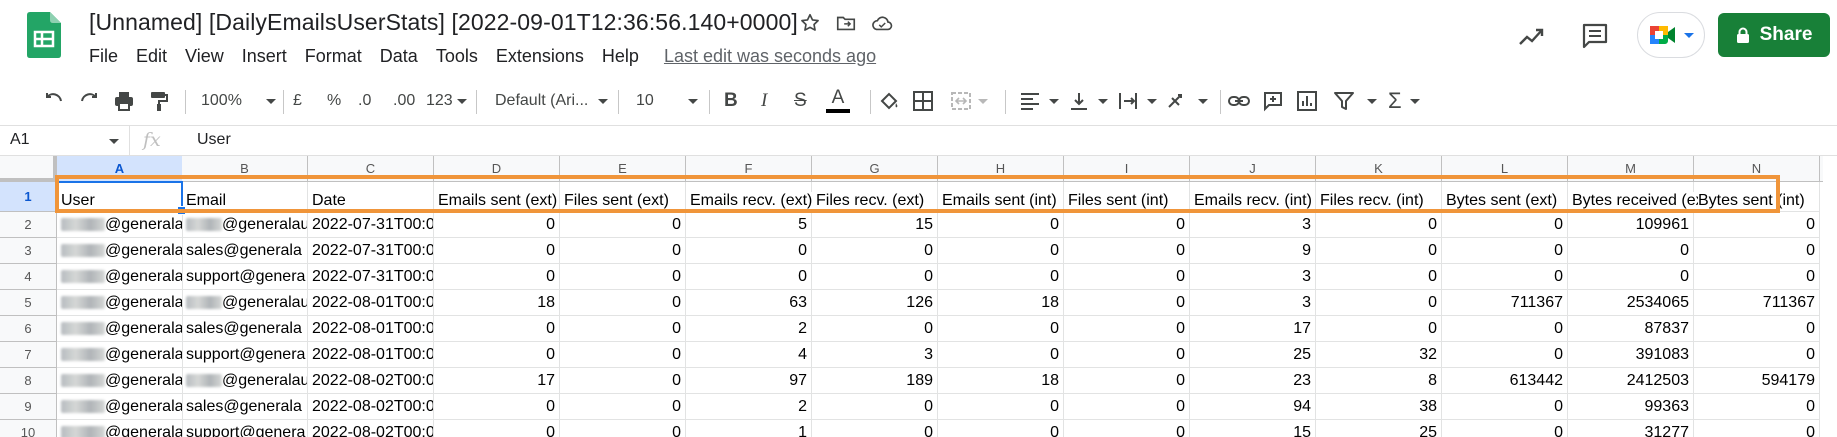 Image resolution: width=1837 pixels, height=437 pixels. I want to click on header-cell: Date, so click(371, 197).